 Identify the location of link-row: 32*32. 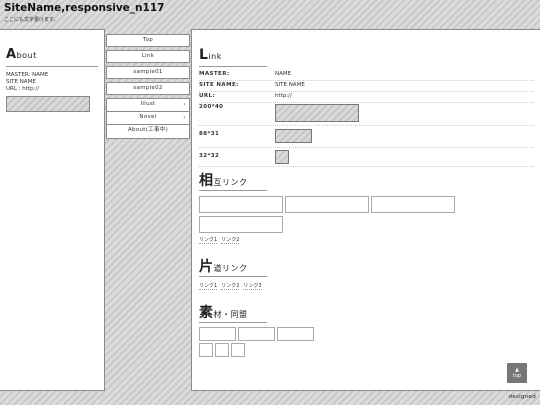
(366, 157).